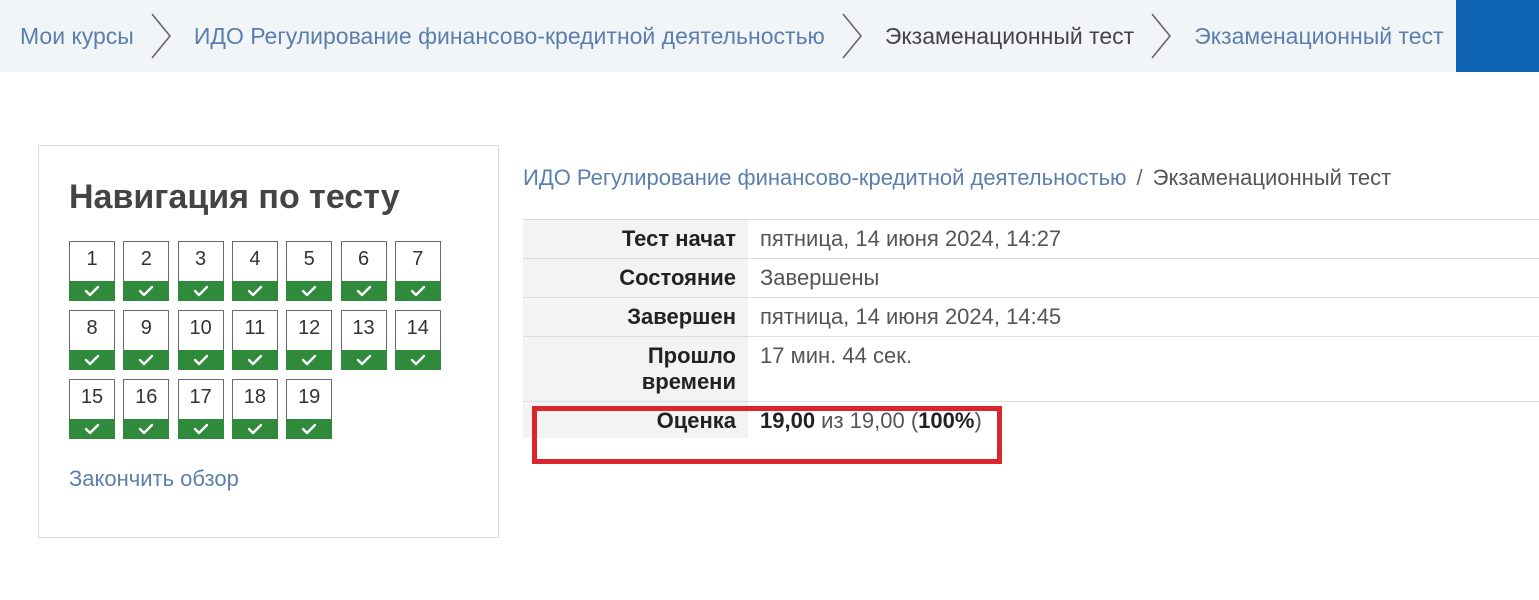  I want to click on question-number: 15, so click(92, 397).